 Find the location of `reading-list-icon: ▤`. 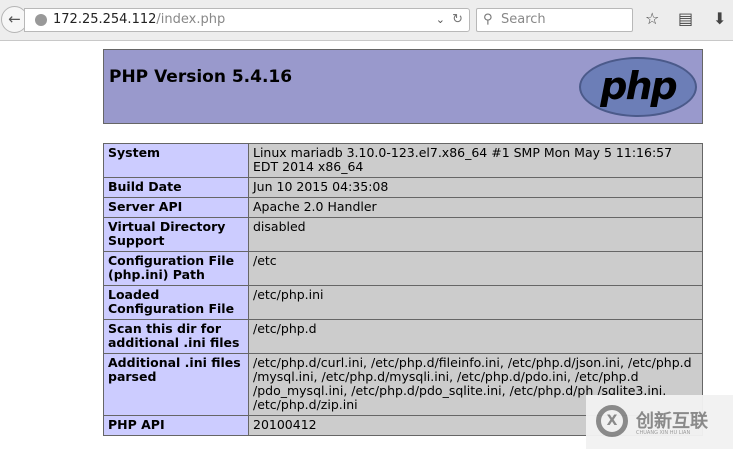

reading-list-icon: ▤ is located at coordinates (685, 18).